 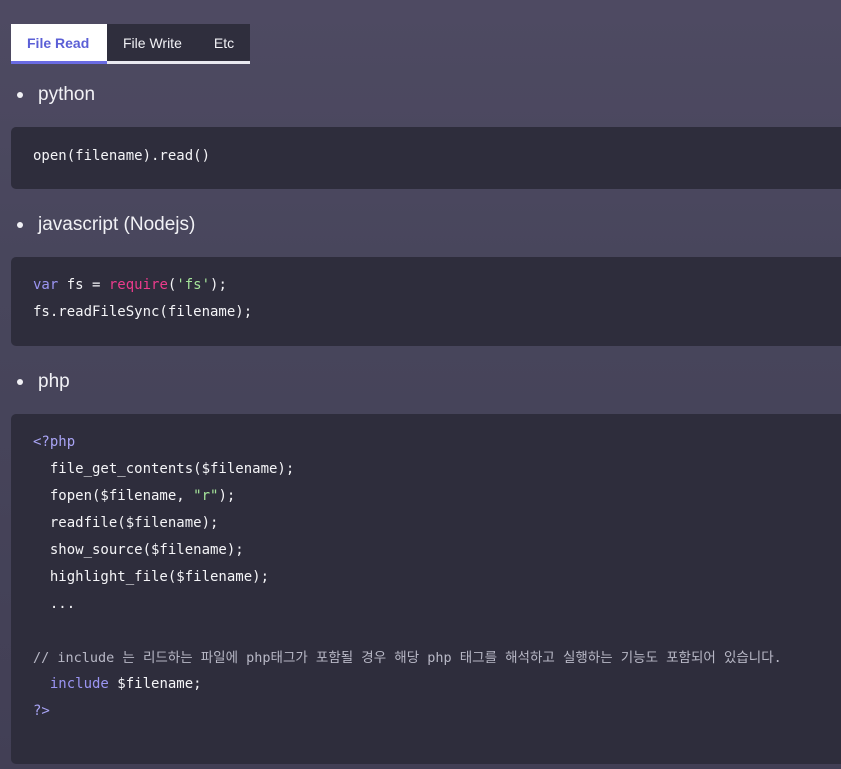 I want to click on code-line: open(filename).read(), so click(x=122, y=156).